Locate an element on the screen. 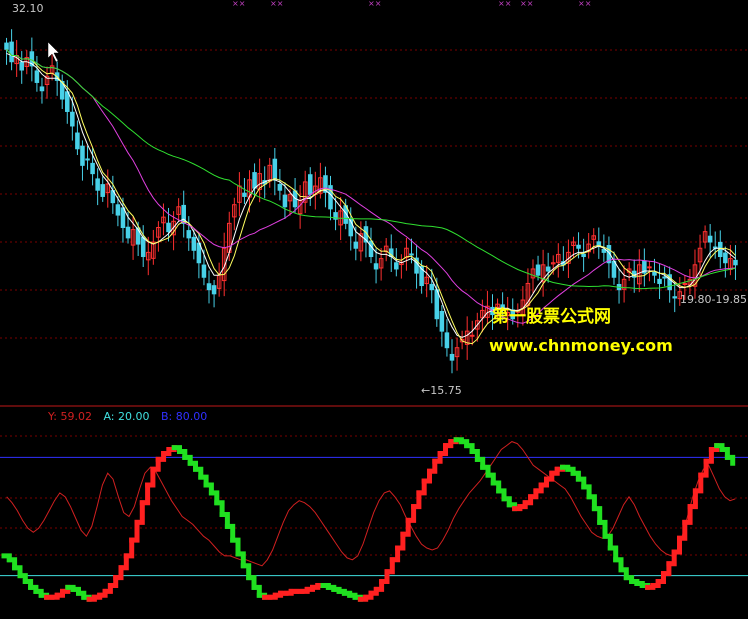 This screenshot has height=619, width=748. indicator-legend: Y: 59.02 A: 20.00 B: 80.00 is located at coordinates (131, 416).